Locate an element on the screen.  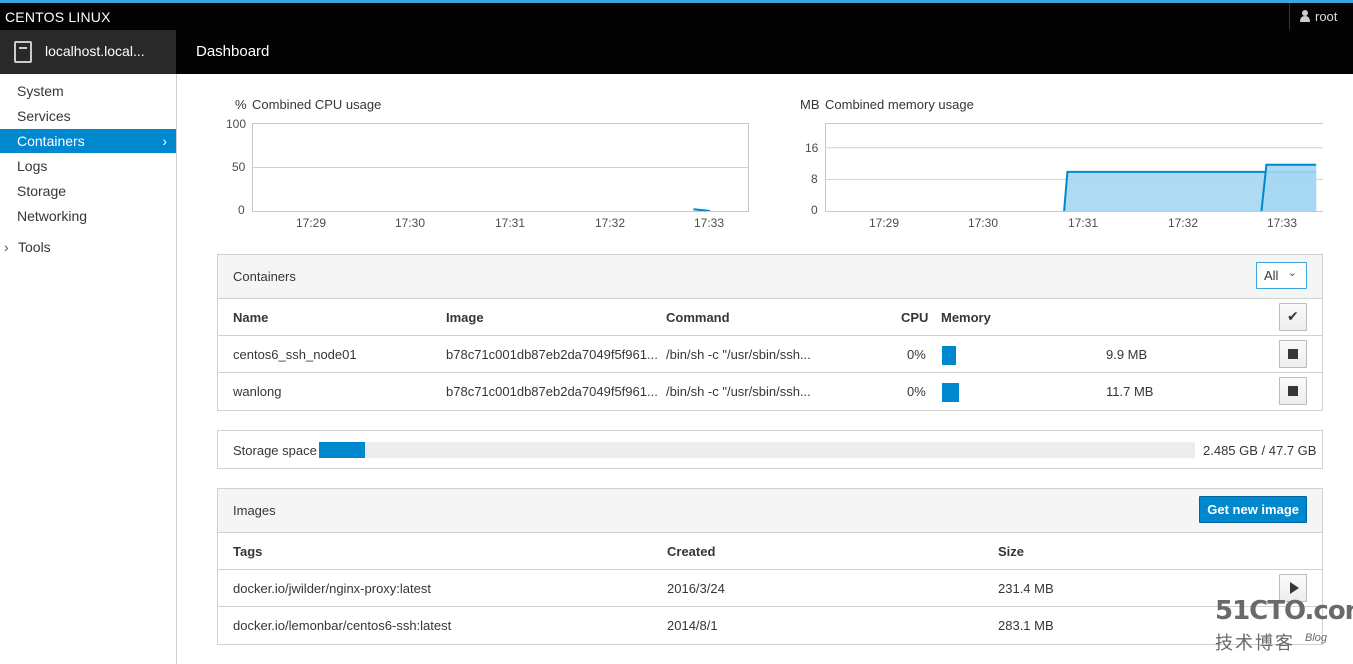
column-header: CPU is located at coordinates (914, 317).